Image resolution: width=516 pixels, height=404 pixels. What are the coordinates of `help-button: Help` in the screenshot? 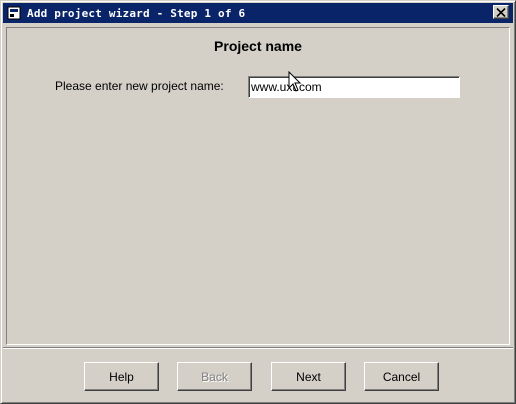 It's located at (121, 376).